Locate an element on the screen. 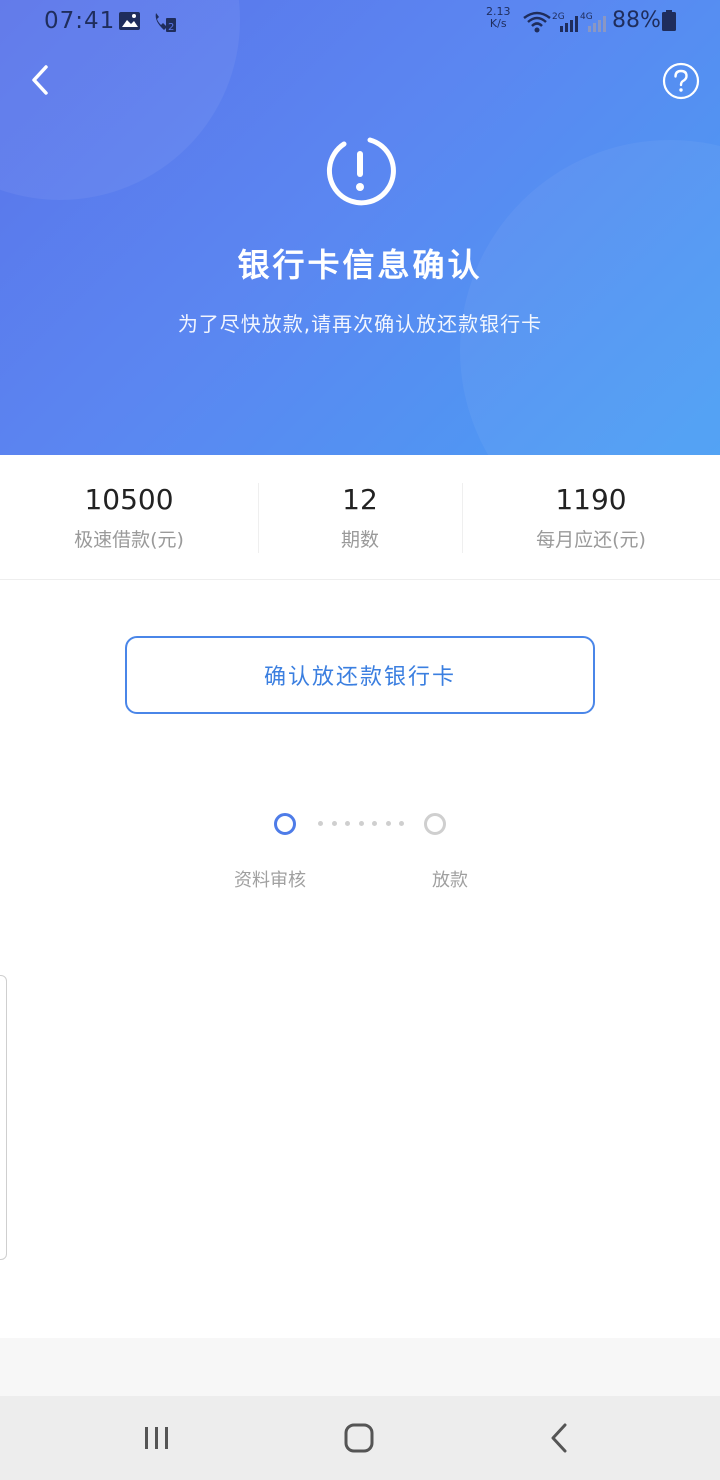 The width and height of the screenshot is (720, 1480). stat-value: 12 is located at coordinates (360, 499).